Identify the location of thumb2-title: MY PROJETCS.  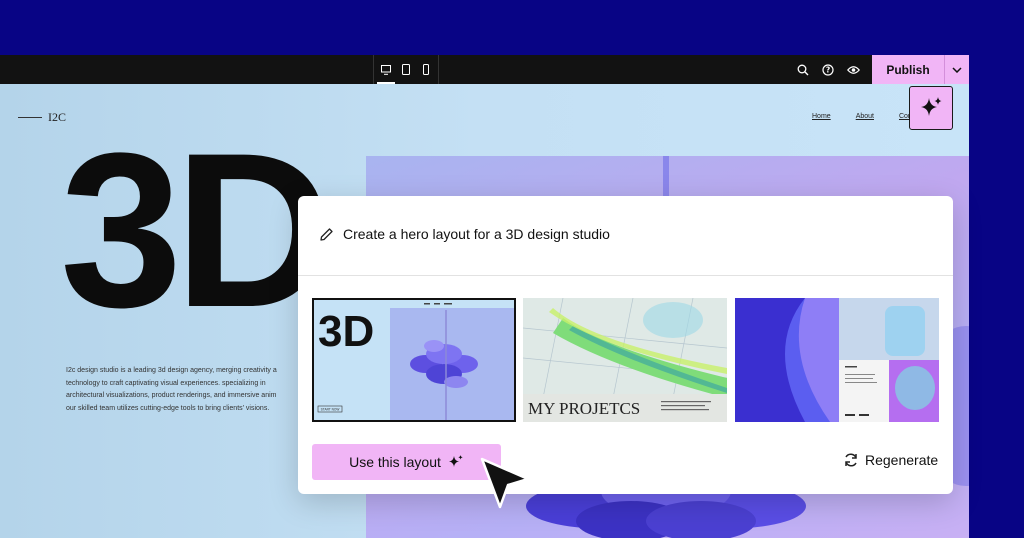
(584, 408).